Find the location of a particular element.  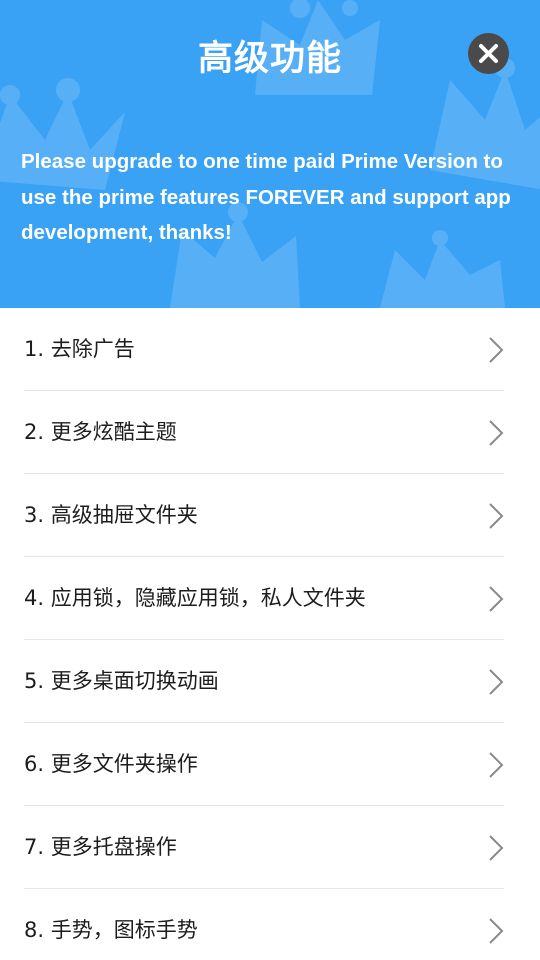

feature-label: 6. 更多文件夹操作 is located at coordinates (111, 764).